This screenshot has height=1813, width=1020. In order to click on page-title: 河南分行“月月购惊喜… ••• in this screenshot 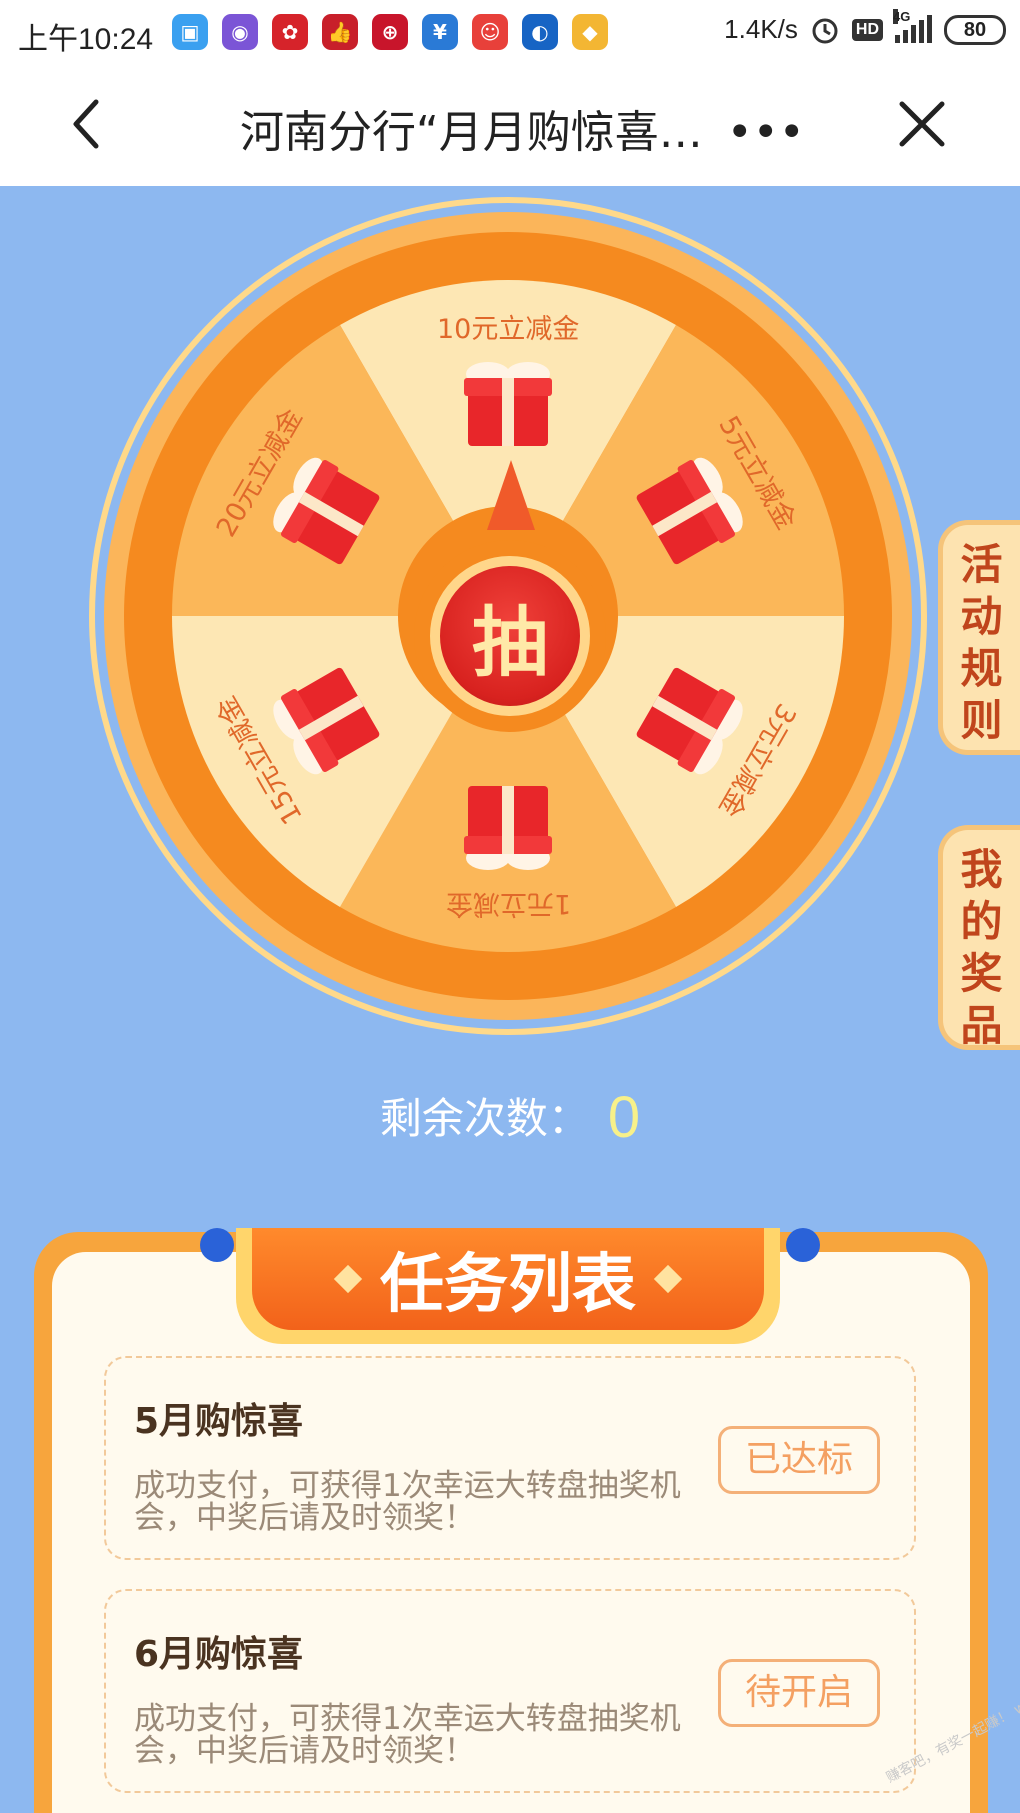, I will do `click(522, 128)`.